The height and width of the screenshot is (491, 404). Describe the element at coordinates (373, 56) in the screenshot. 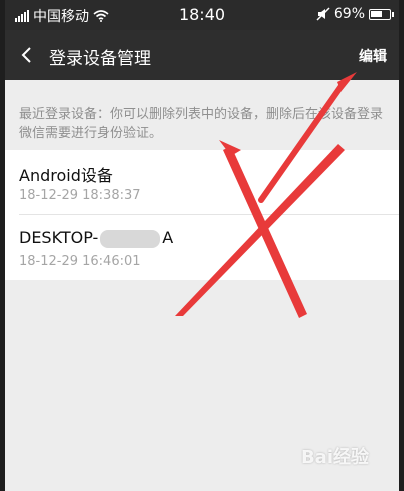

I see `edit-button: 编辑` at that location.